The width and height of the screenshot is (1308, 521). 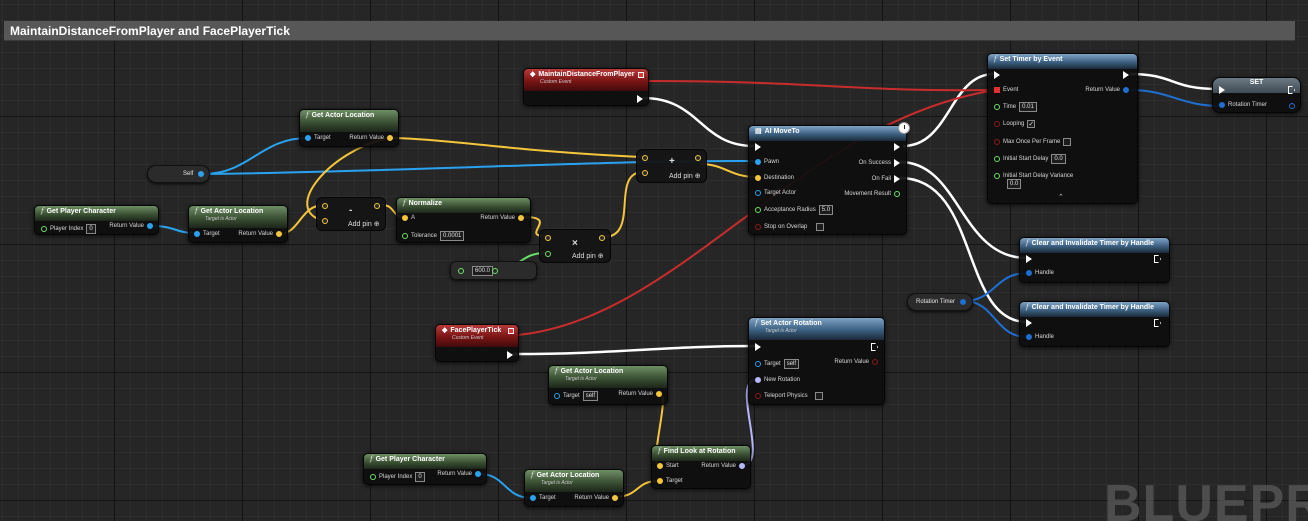 What do you see at coordinates (897, 163) in the screenshot?
I see `on-success-pin` at bounding box center [897, 163].